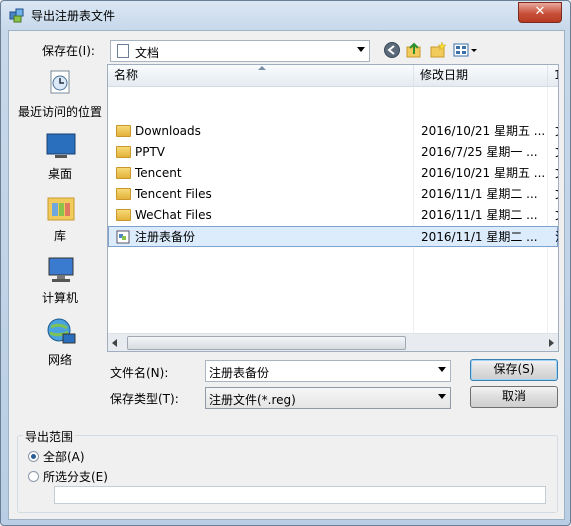  Describe the element at coordinates (123, 237) in the screenshot. I see `reg-file-icon` at that location.